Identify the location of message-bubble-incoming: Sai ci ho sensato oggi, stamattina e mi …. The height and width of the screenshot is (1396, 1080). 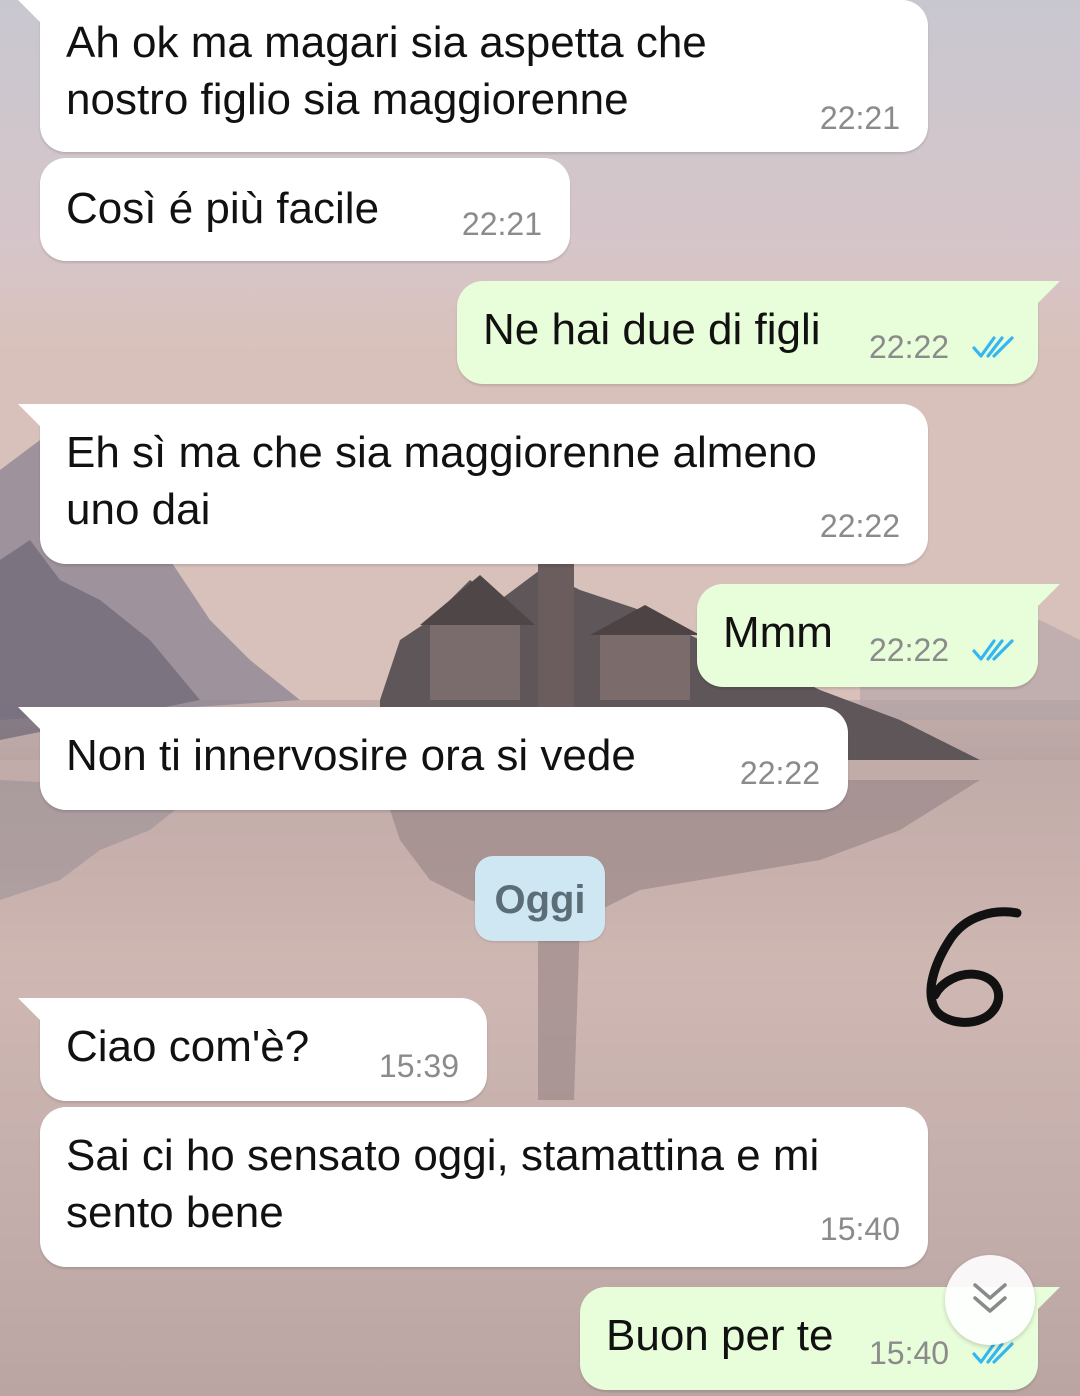
(484, 1187).